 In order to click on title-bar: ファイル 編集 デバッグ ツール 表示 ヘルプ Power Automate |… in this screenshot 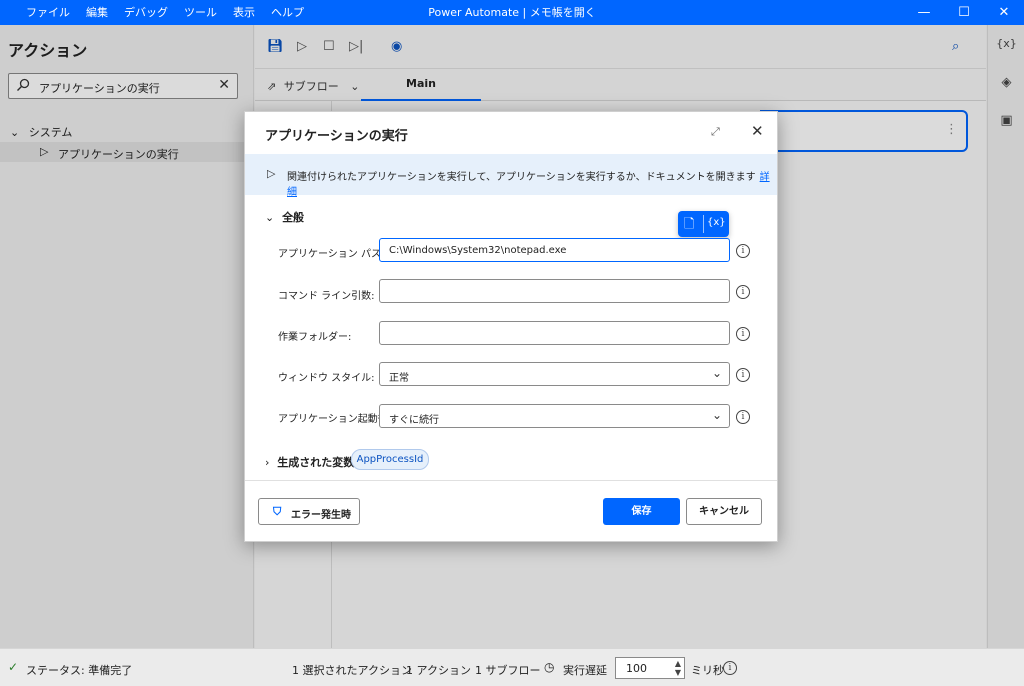, I will do `click(512, 12)`.